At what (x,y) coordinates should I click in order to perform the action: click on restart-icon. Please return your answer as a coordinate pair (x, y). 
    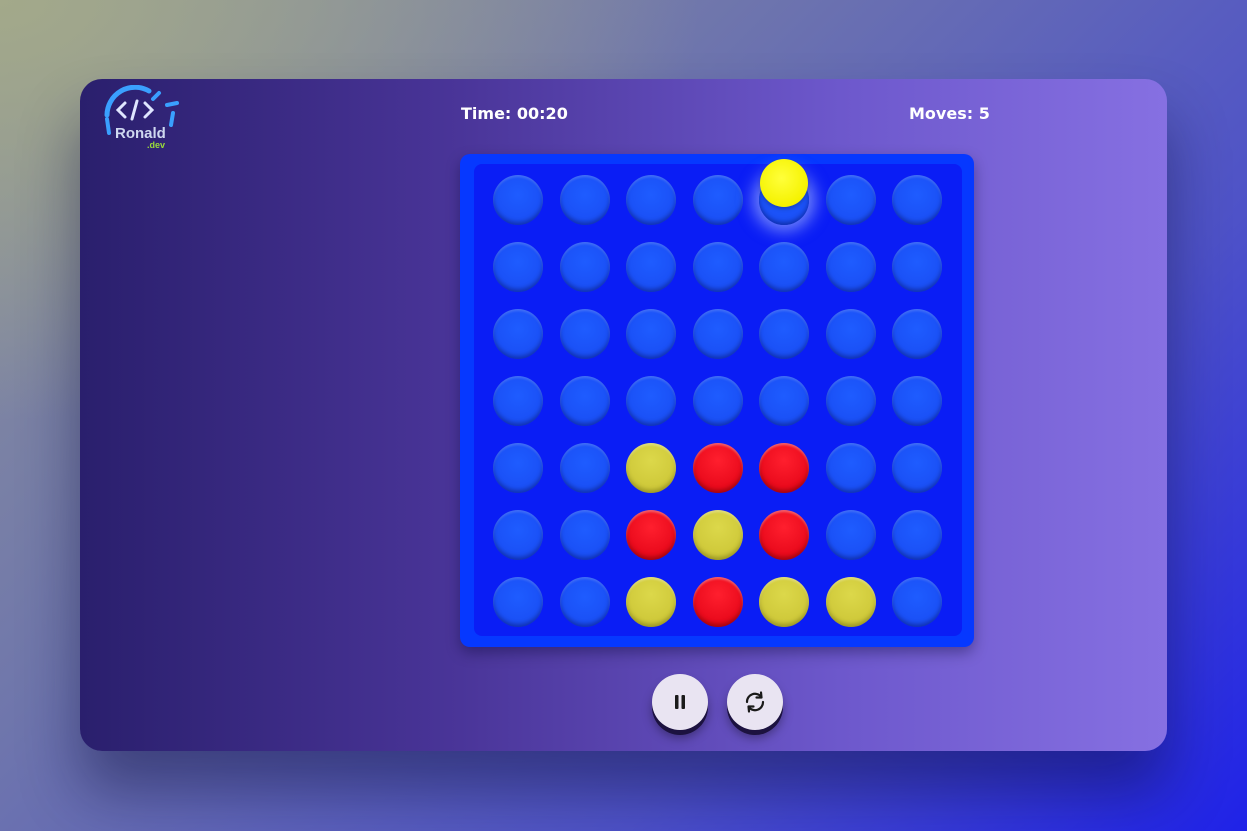
    Looking at the image, I should click on (755, 702).